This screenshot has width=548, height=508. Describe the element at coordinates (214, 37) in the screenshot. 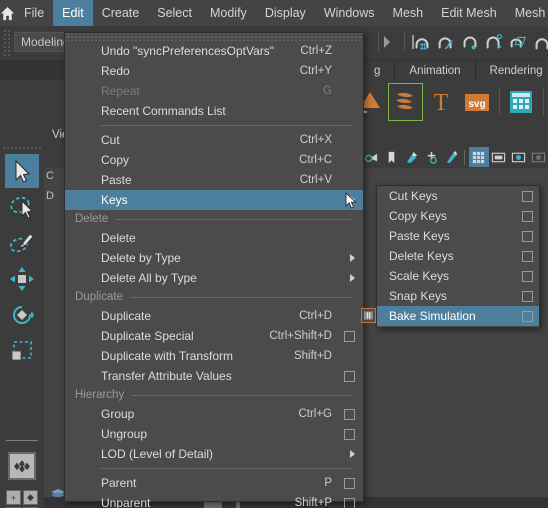

I see `menu-tearoff-handle` at that location.